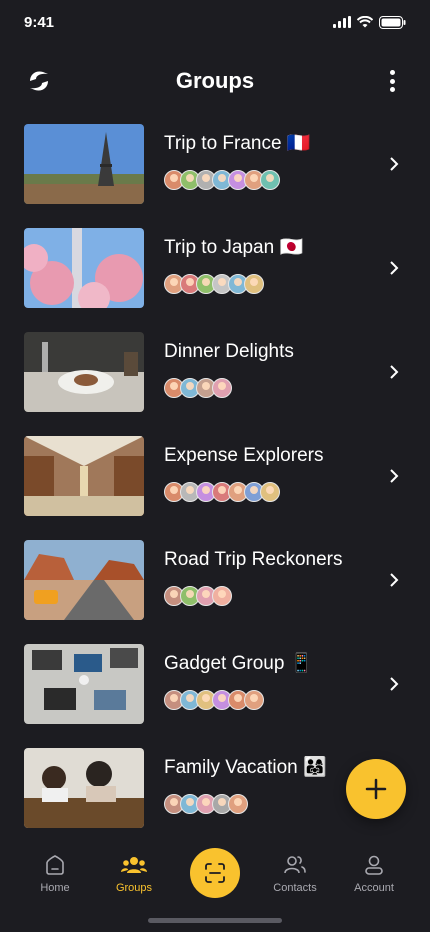 This screenshot has height=932, width=430. Describe the element at coordinates (134, 888) in the screenshot. I see `nav-label: Groups` at that location.